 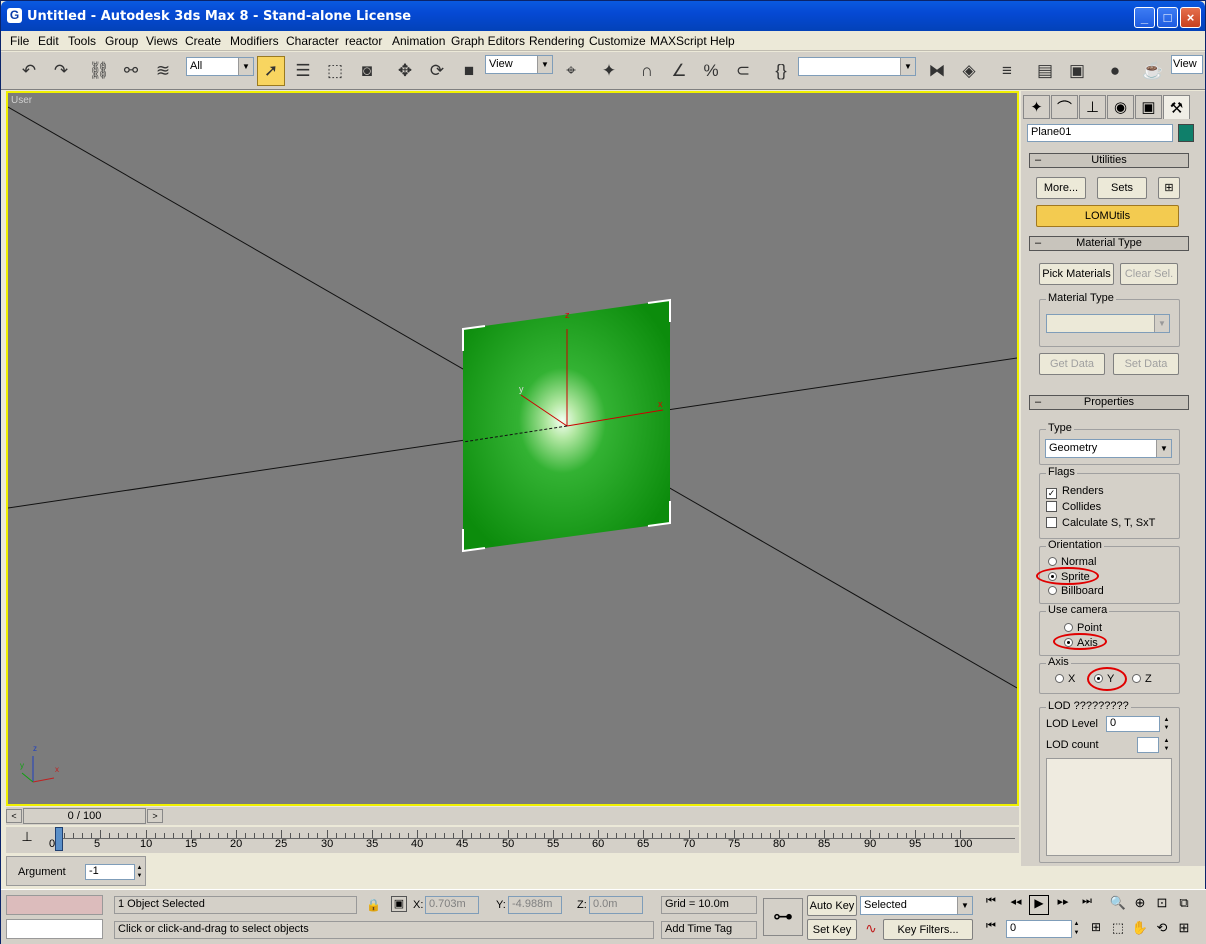 I want to click on menu-reactor: reactor, so click(x=363, y=41).